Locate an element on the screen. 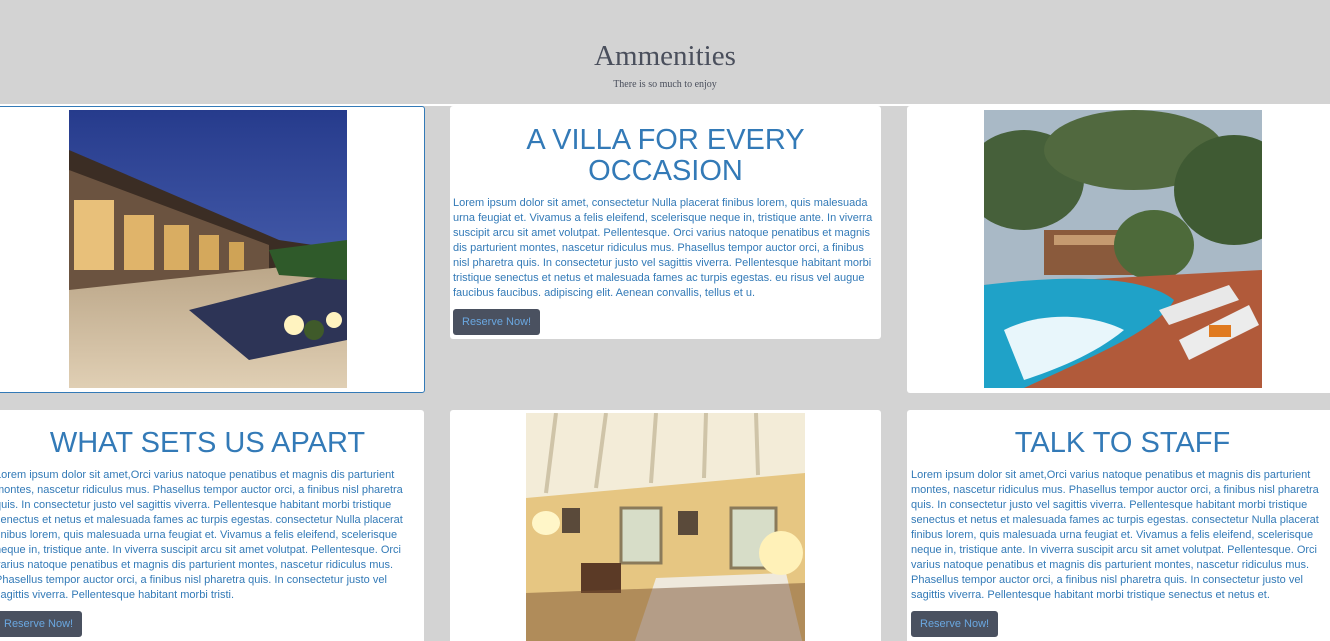 The image size is (1330, 641). villa-terrace-image is located at coordinates (208, 249).